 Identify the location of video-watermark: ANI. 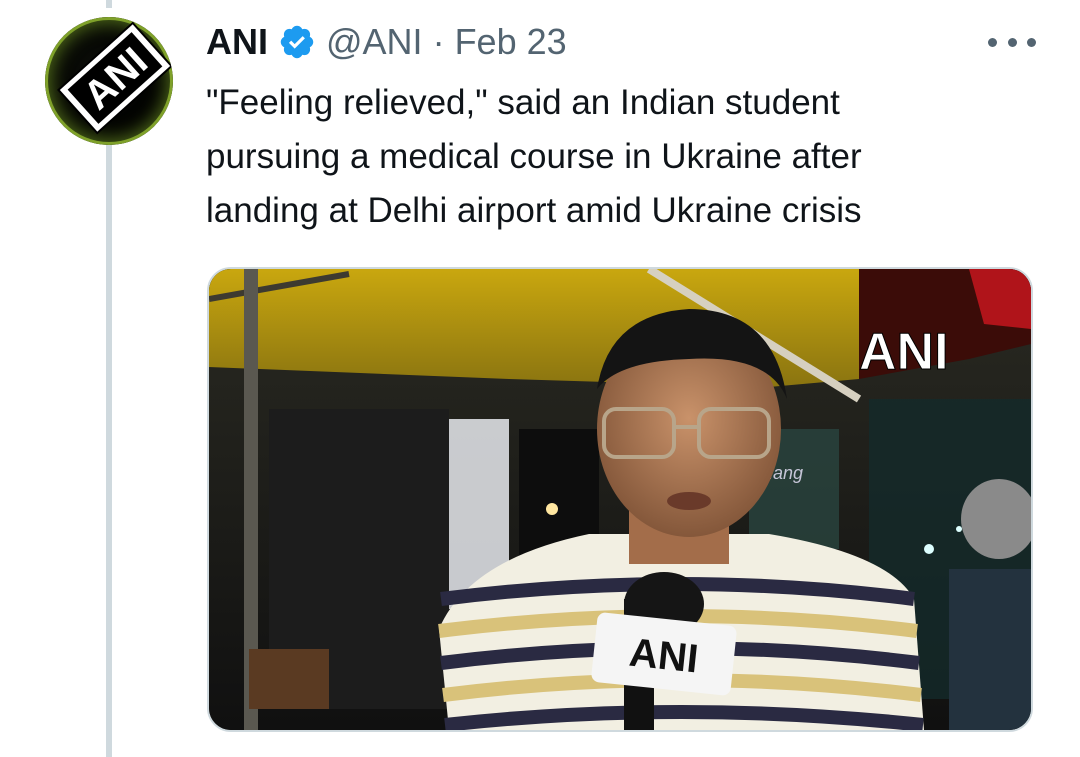
(904, 352).